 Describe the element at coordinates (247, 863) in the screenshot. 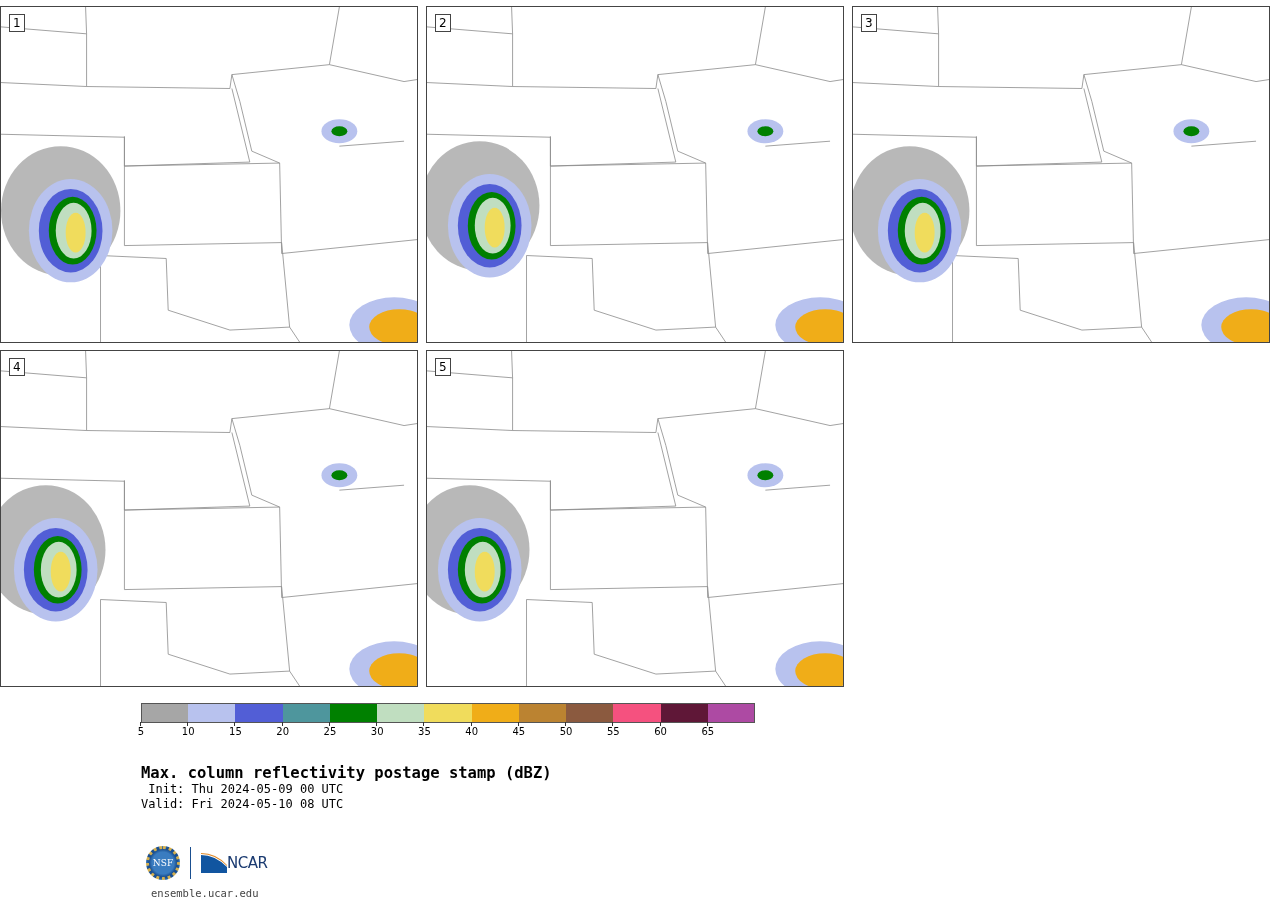

I see `ncar-logo: NCAR` at that location.